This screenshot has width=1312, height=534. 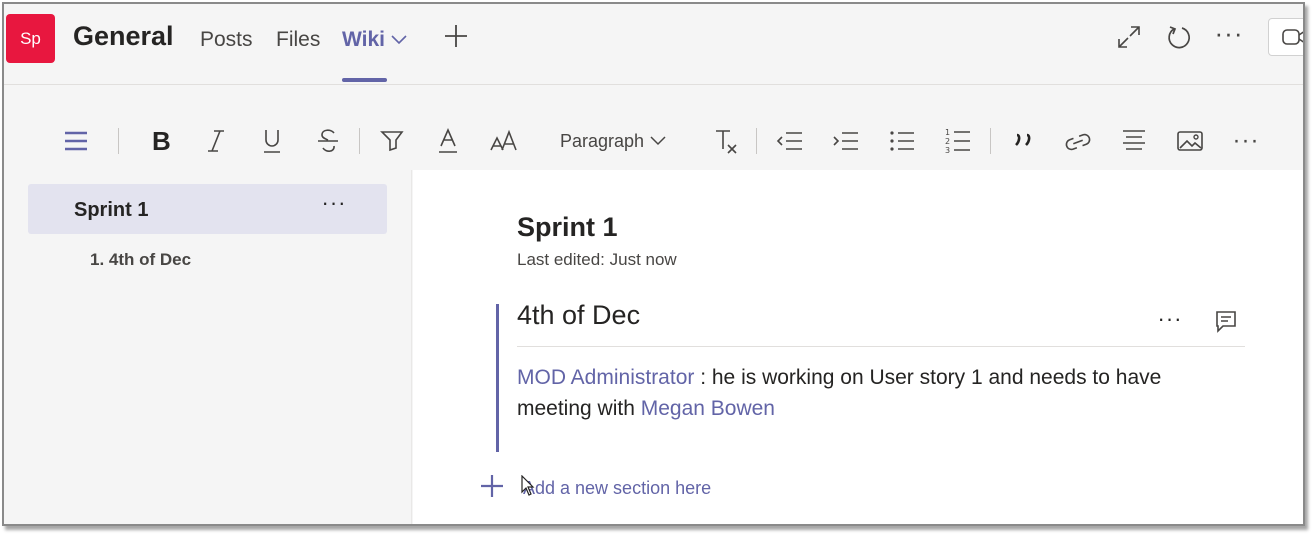 What do you see at coordinates (1024, 141) in the screenshot?
I see `quote-icon` at bounding box center [1024, 141].